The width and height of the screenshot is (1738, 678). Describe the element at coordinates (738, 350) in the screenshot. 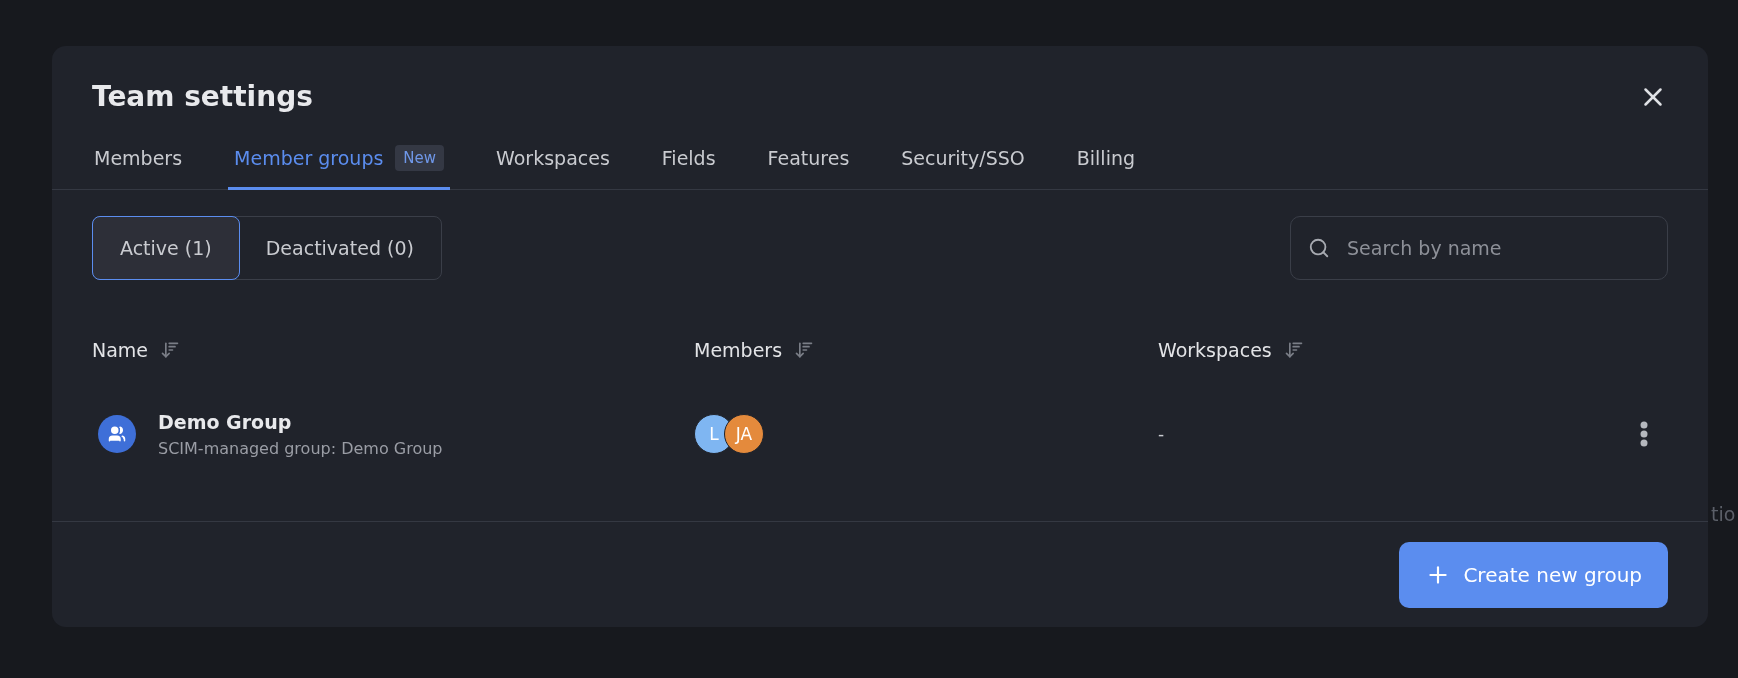

I see `column-header: Members` at that location.